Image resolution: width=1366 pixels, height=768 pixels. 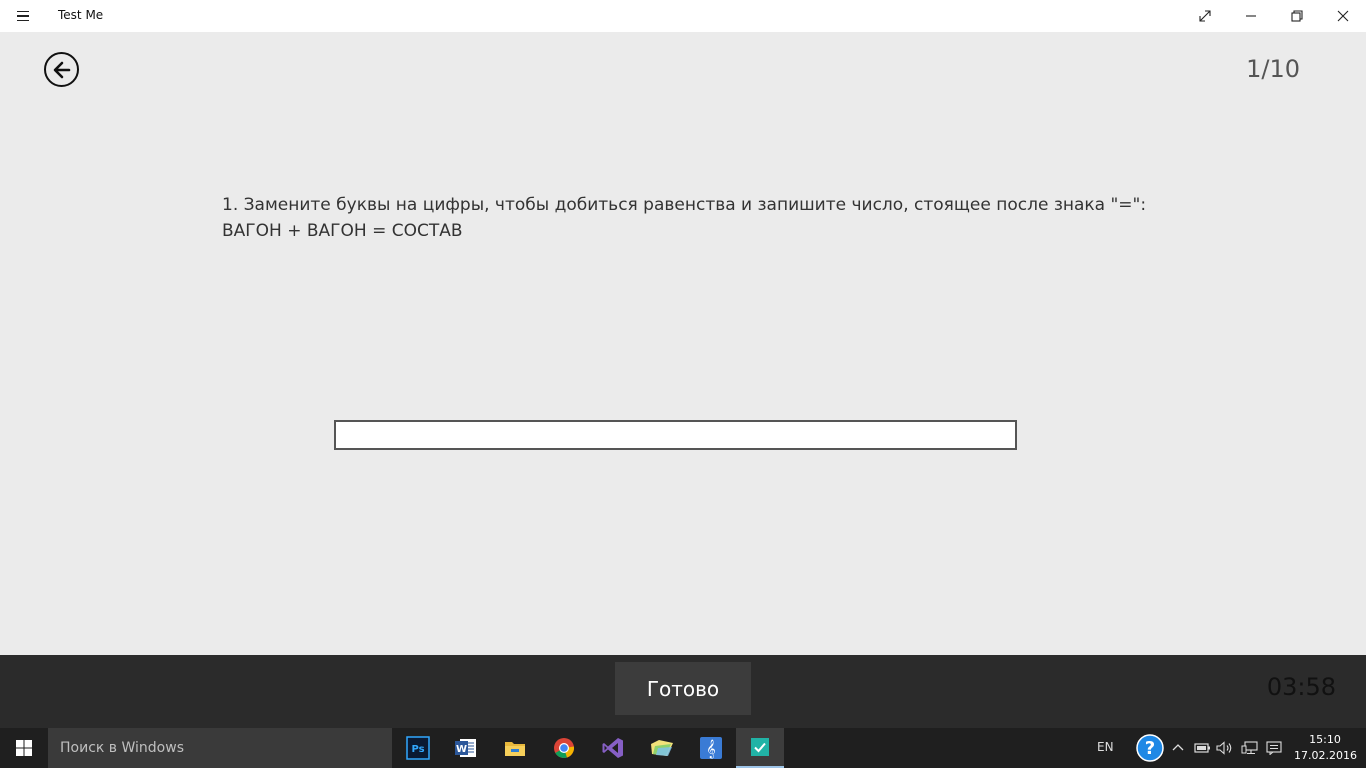 I want to click on help-button: ?, so click(x=1150, y=748).